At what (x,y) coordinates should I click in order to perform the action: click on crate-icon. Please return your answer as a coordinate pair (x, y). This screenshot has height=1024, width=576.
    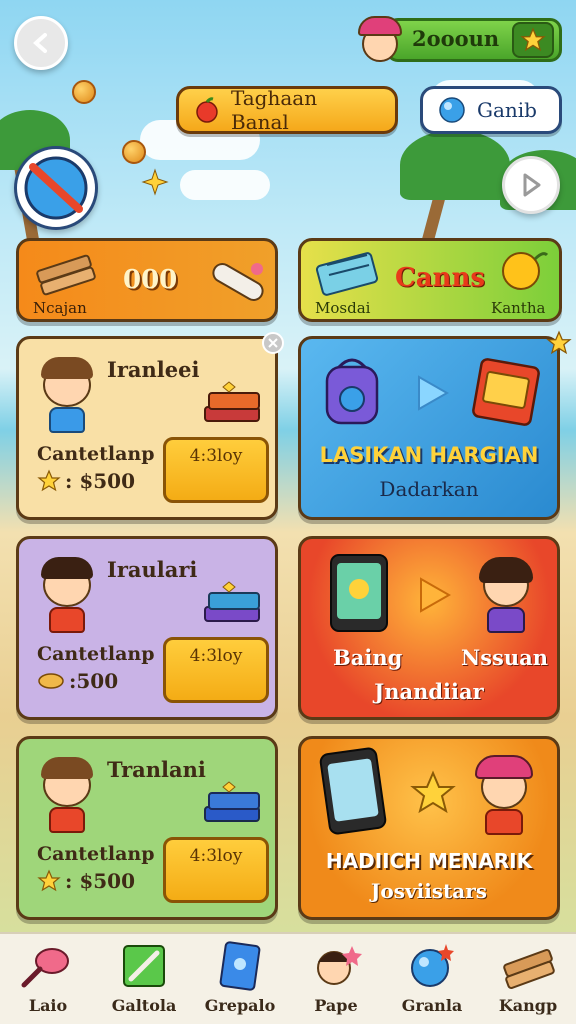
    Looking at the image, I should click on (347, 274).